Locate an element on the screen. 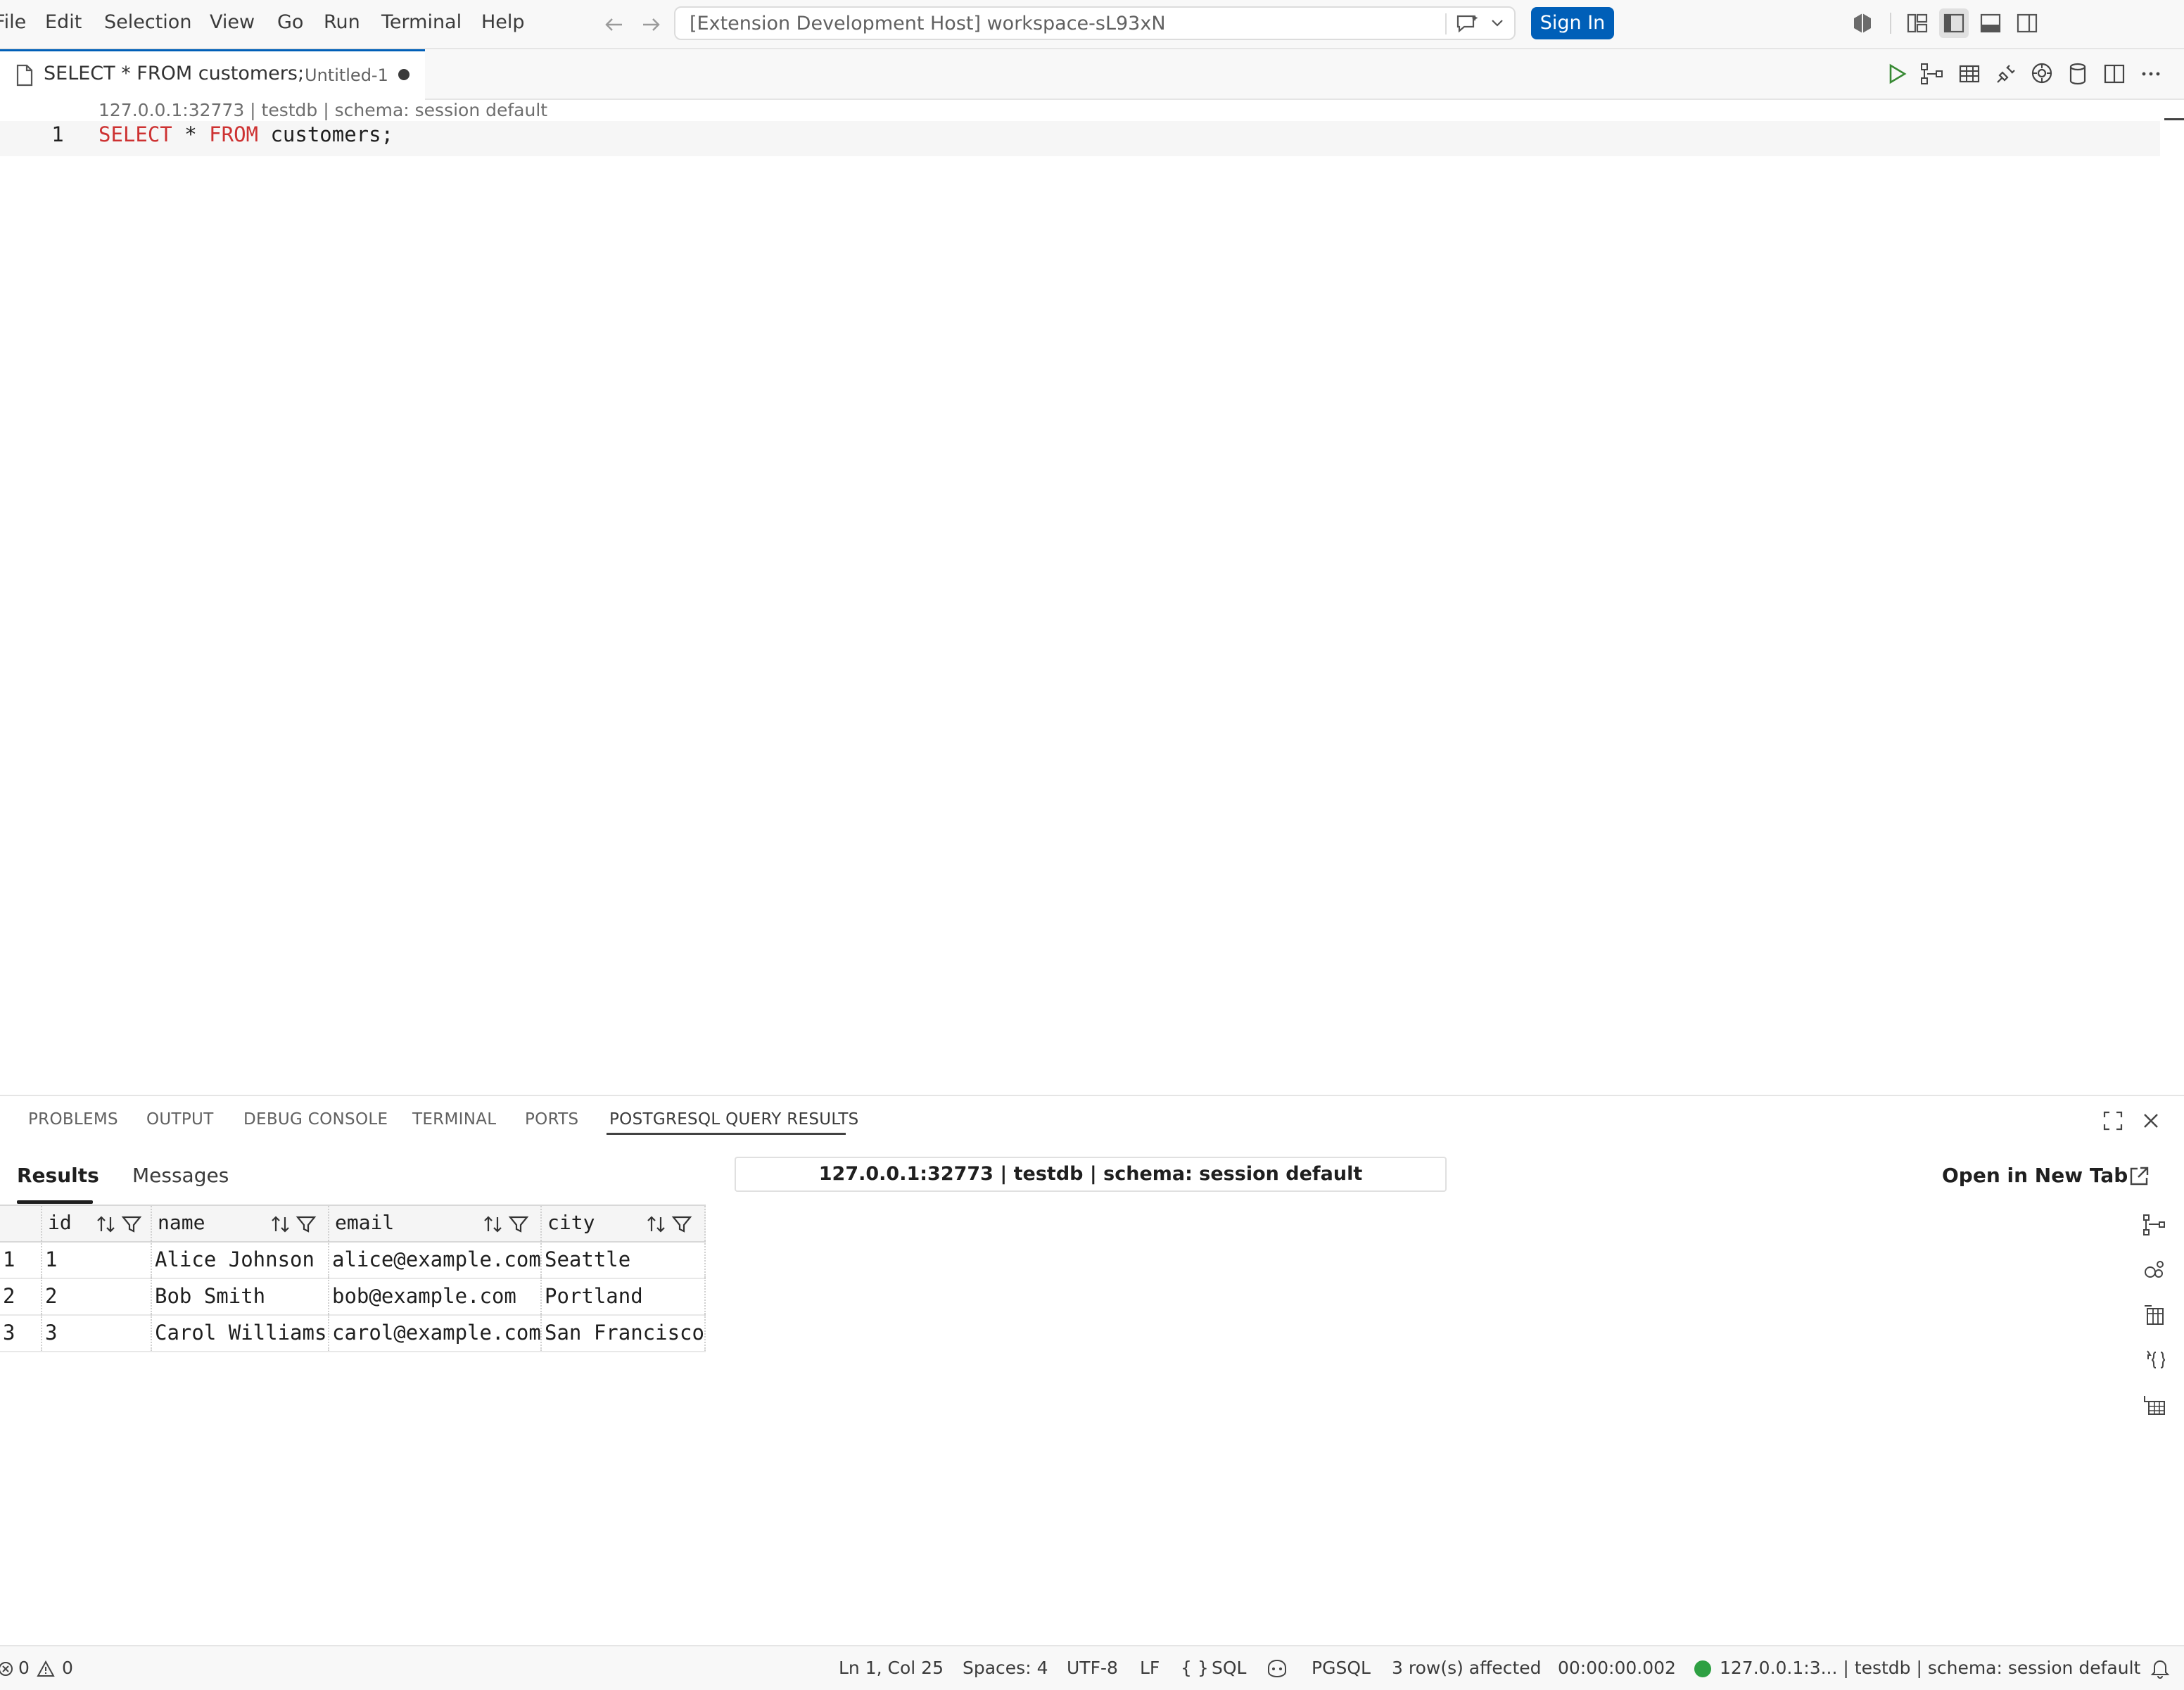  tab-problems: PROBLEMS is located at coordinates (73, 1119).